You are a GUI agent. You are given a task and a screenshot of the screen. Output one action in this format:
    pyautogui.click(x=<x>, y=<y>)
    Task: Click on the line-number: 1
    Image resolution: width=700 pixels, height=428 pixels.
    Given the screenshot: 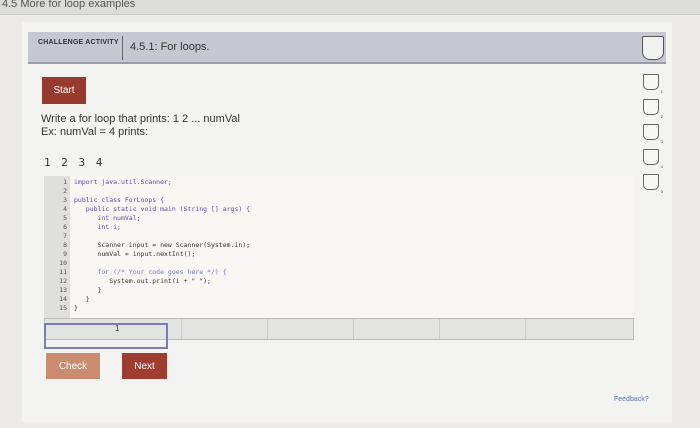 What is the action you would take?
    pyautogui.click(x=65, y=182)
    